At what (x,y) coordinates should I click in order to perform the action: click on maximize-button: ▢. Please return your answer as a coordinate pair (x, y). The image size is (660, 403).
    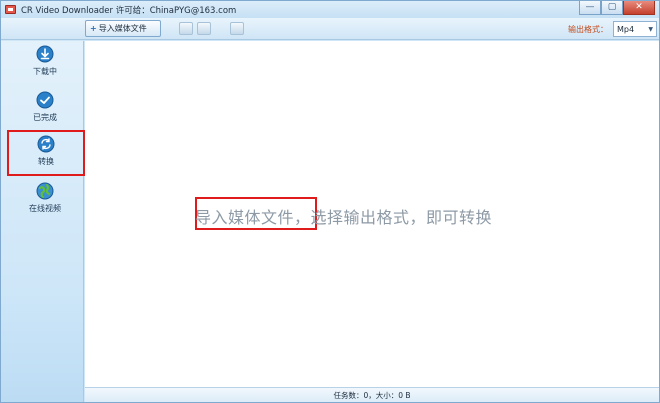
    Looking at the image, I should click on (612, 8).